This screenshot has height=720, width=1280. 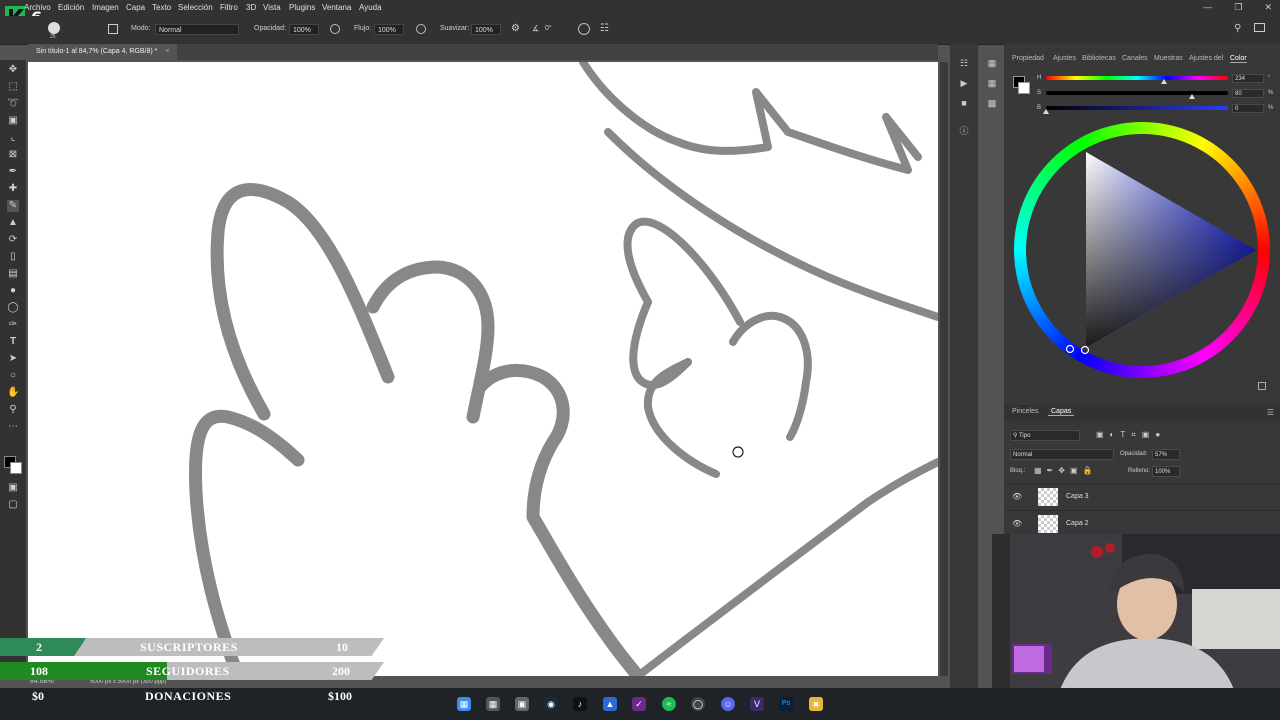 What do you see at coordinates (13, 410) in the screenshot?
I see `zoom-tool-icon: ⚲` at bounding box center [13, 410].